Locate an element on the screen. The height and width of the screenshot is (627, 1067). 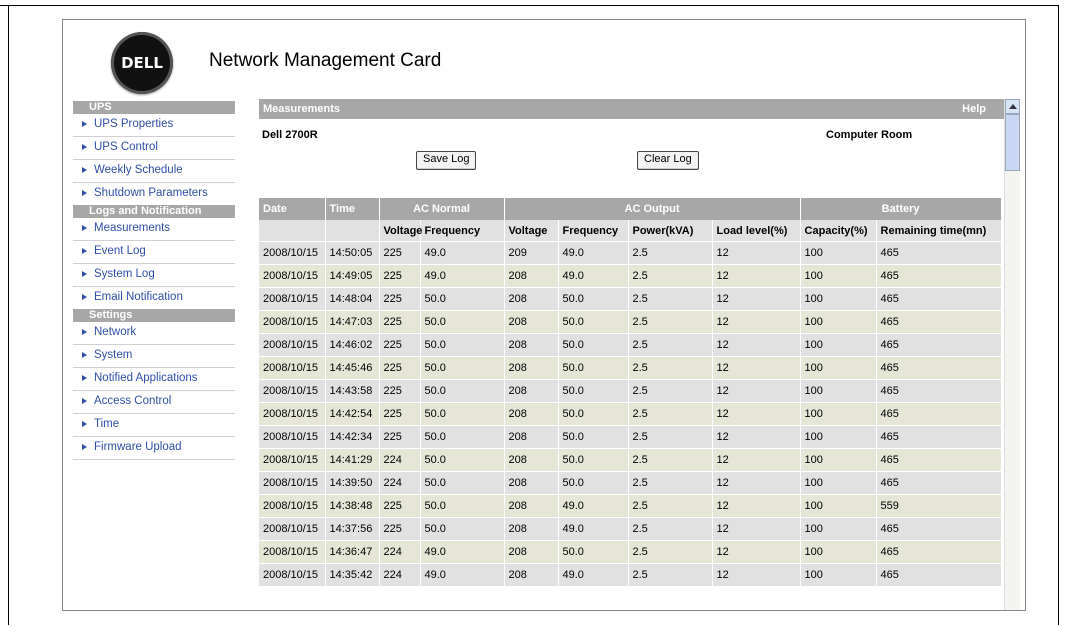
frame-right-border is located at coordinates (1058, 315).